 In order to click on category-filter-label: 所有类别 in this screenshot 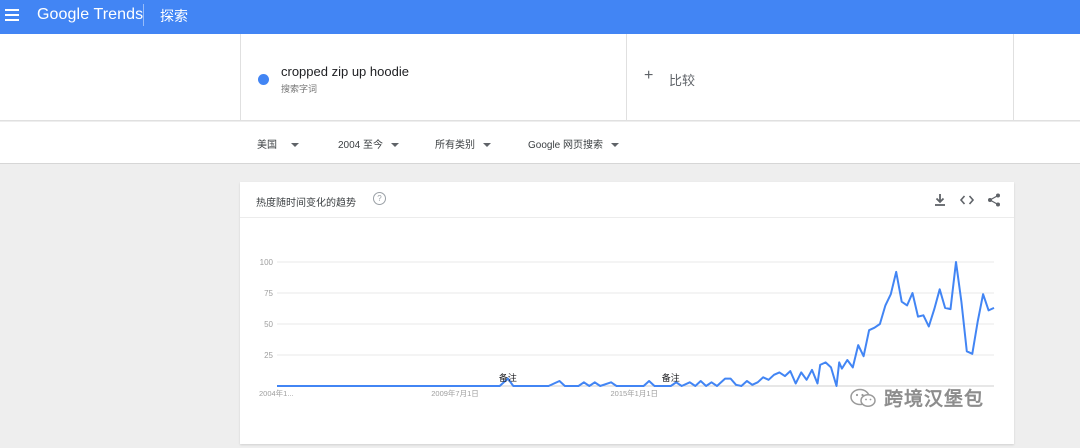, I will do `click(455, 145)`.